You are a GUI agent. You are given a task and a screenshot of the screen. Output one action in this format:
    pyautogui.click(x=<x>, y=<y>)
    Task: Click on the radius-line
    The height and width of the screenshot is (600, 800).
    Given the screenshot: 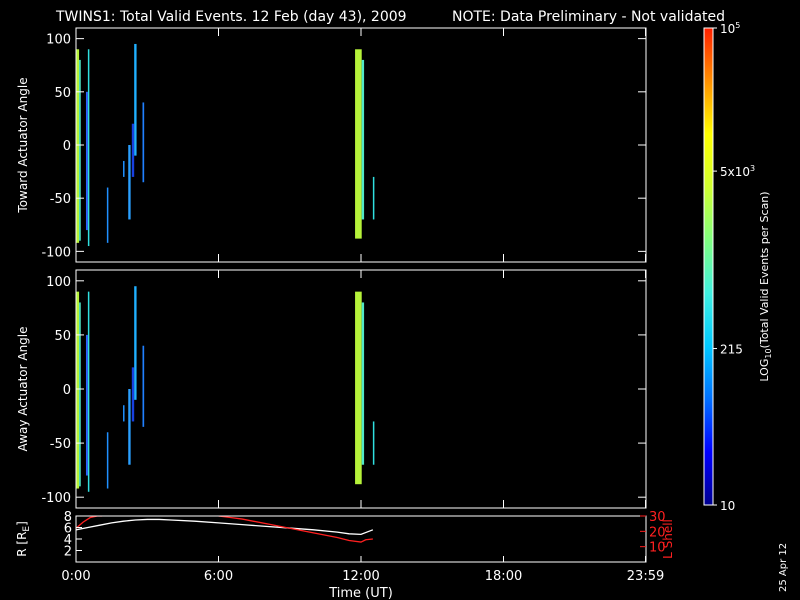 What is the action you would take?
    pyautogui.click(x=225, y=527)
    